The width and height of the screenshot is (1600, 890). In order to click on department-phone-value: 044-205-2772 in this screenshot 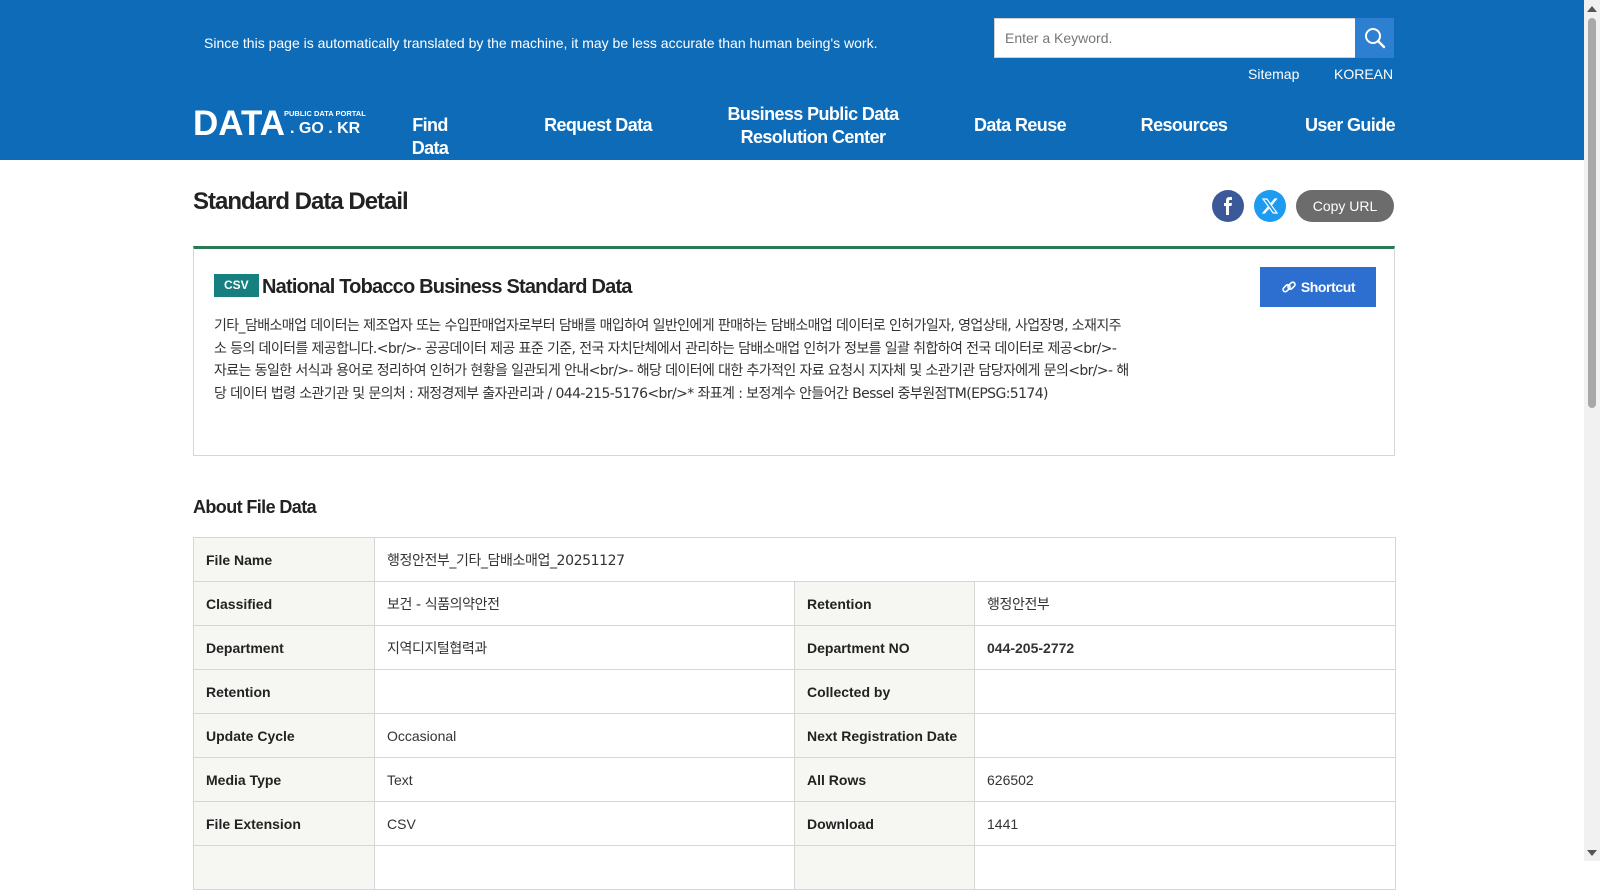, I will do `click(1185, 647)`.